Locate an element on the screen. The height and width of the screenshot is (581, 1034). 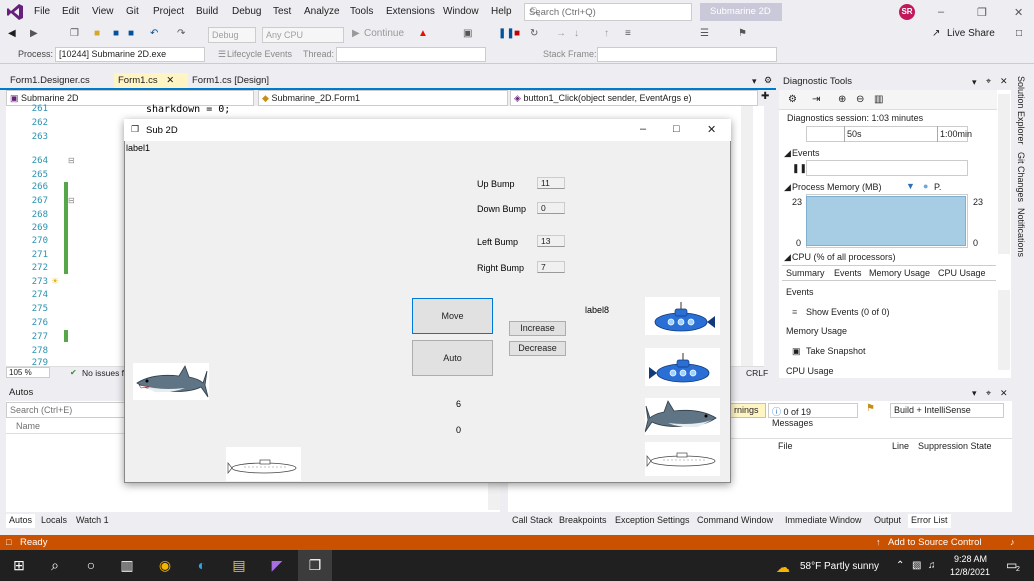
clock-time: 9:28 AM is located at coordinates (970, 559).